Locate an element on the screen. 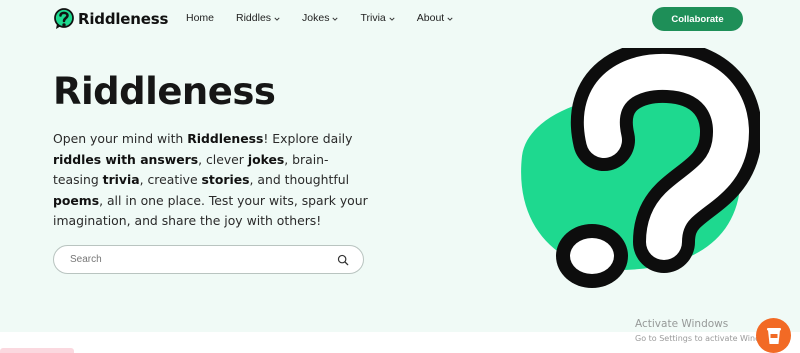 The height and width of the screenshot is (353, 800). description-text: ! Explore daily is located at coordinates (308, 138).